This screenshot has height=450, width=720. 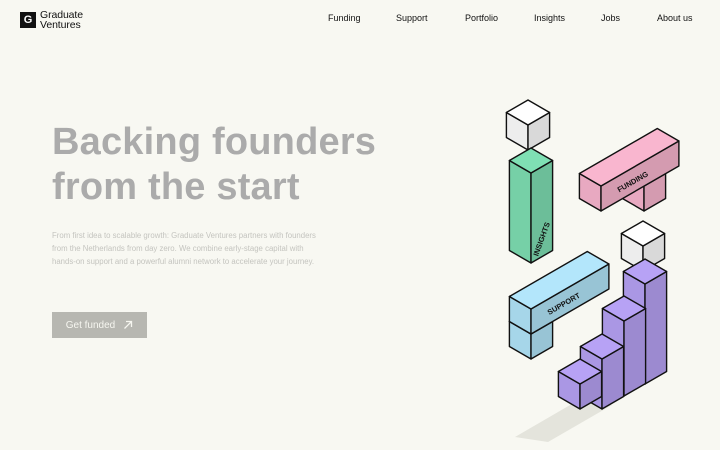 I want to click on stairs-col-3-right-face, so click(x=635, y=352).